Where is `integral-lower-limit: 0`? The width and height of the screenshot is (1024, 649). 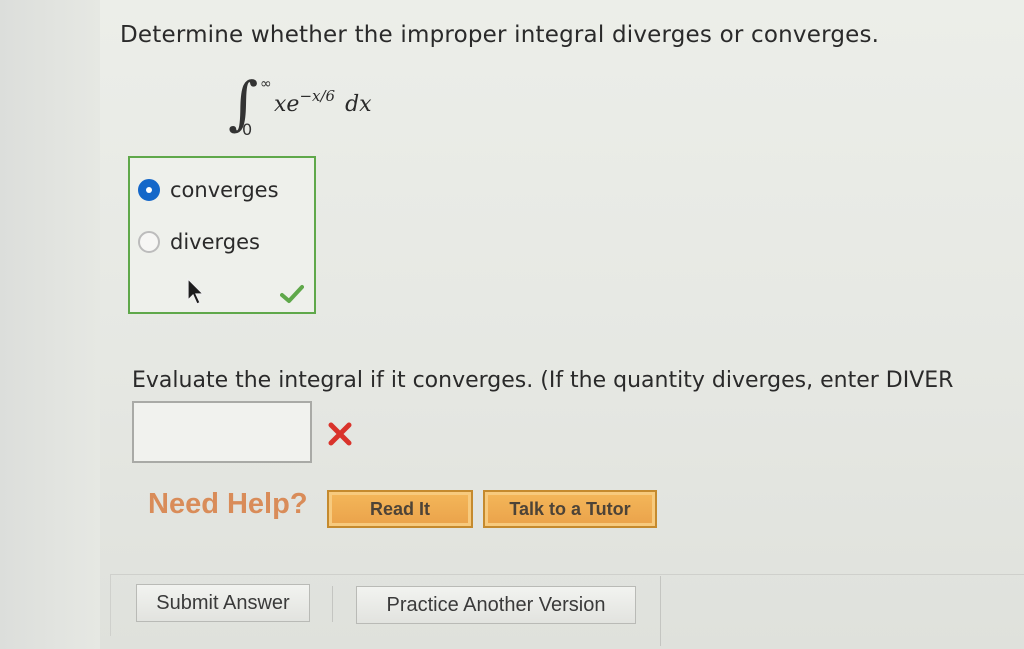
integral-lower-limit: 0 is located at coordinates (247, 129).